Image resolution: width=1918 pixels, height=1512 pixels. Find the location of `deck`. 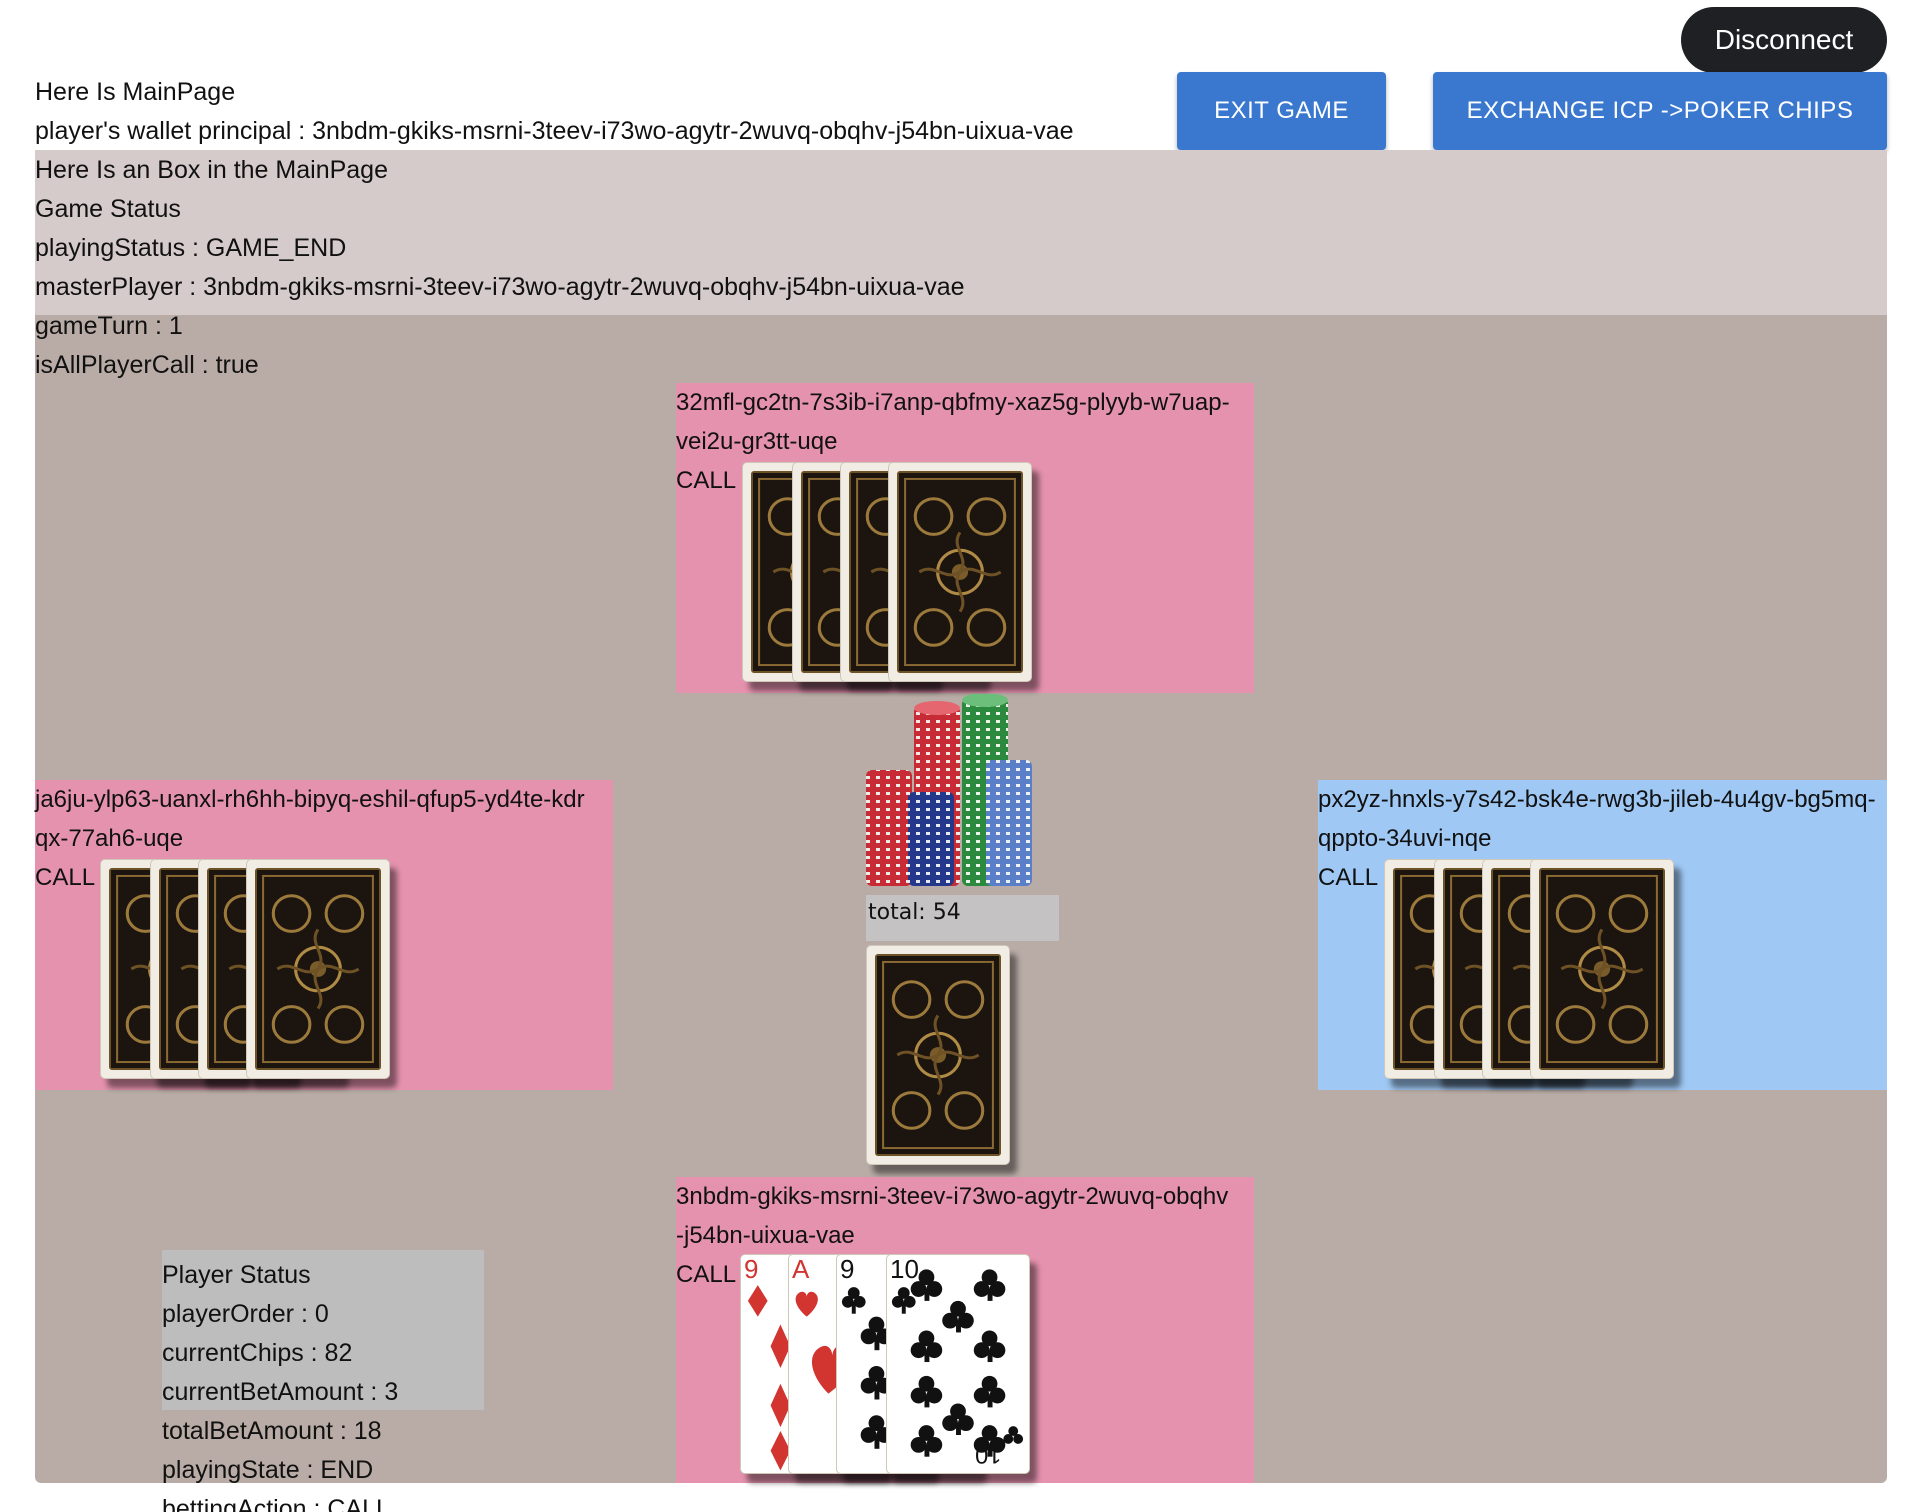

deck is located at coordinates (939, 1055).